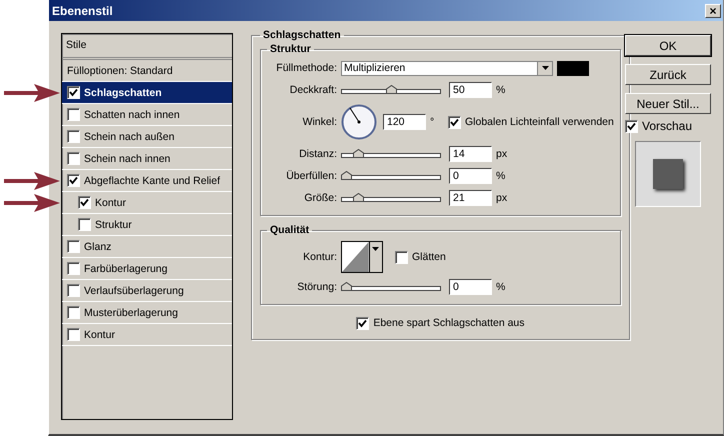 Image resolution: width=724 pixels, height=436 pixels. Describe the element at coordinates (147, 291) in the screenshot. I see `style-item: Verlaufsüberlagerung` at that location.